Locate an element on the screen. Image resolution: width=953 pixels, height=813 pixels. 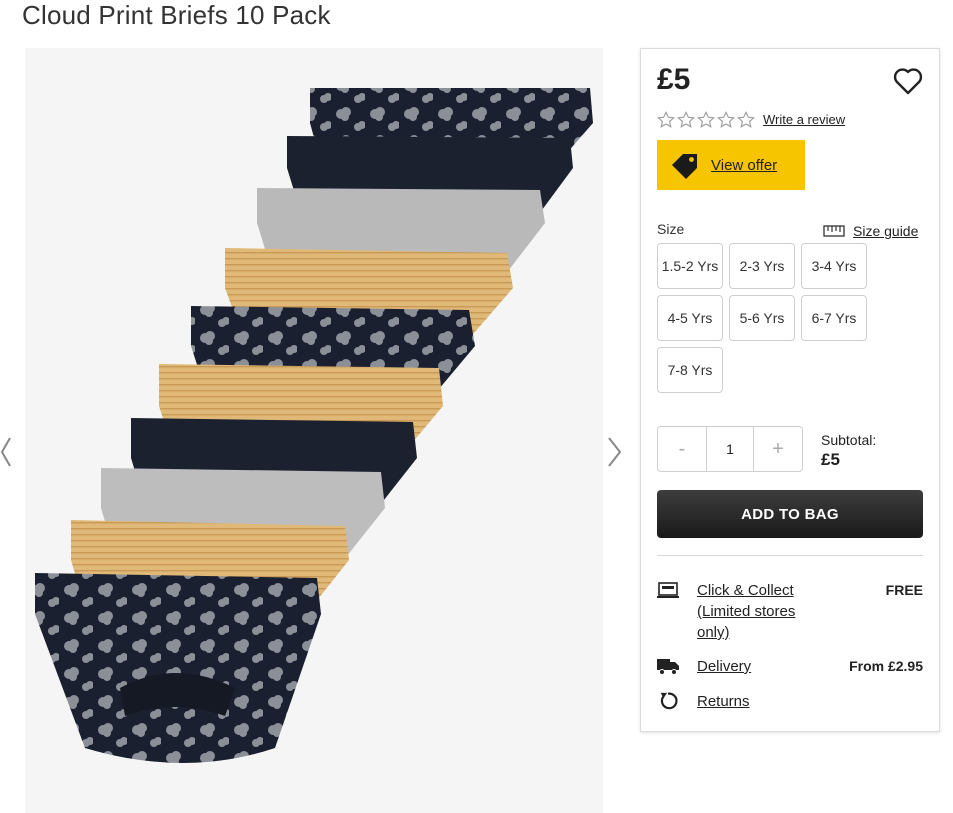
favourite-button is located at coordinates (908, 81).